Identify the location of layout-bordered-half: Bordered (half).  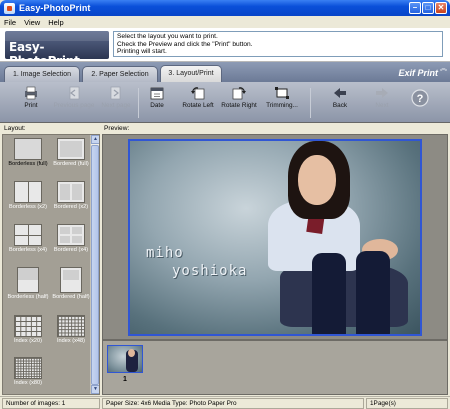
(71, 283).